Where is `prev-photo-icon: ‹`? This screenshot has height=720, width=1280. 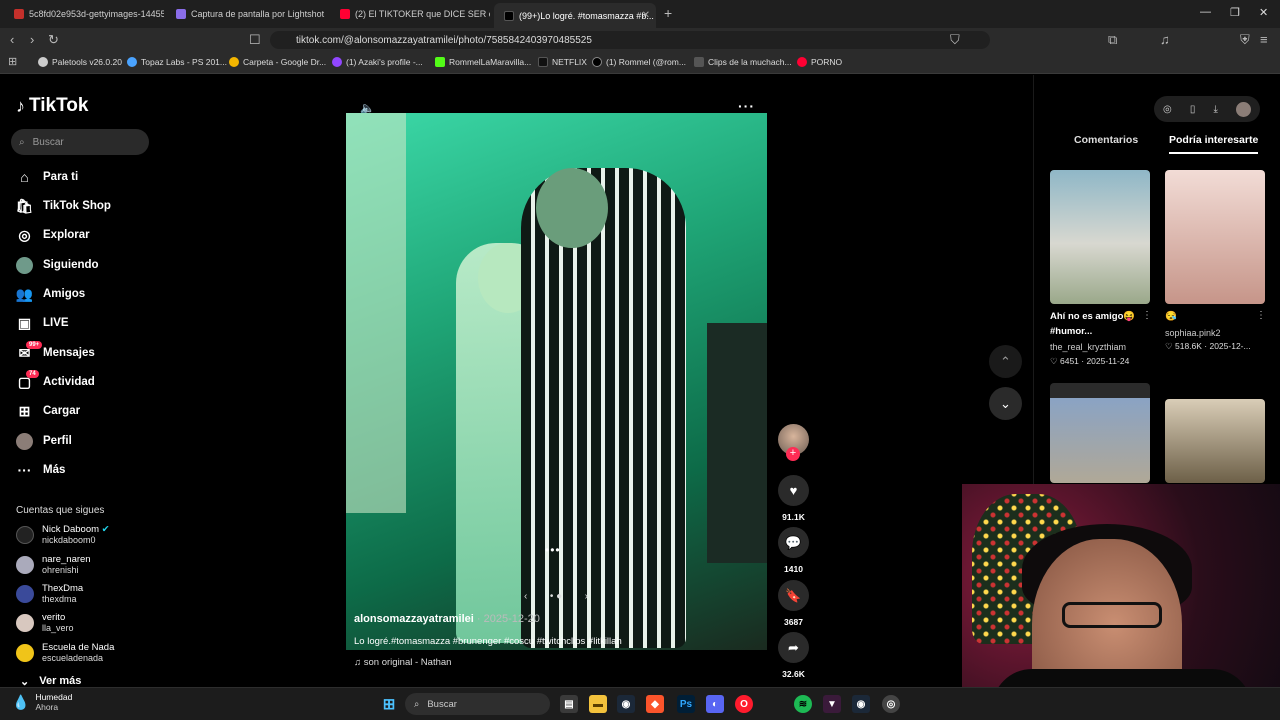
prev-photo-icon: ‹ is located at coordinates (525, 596).